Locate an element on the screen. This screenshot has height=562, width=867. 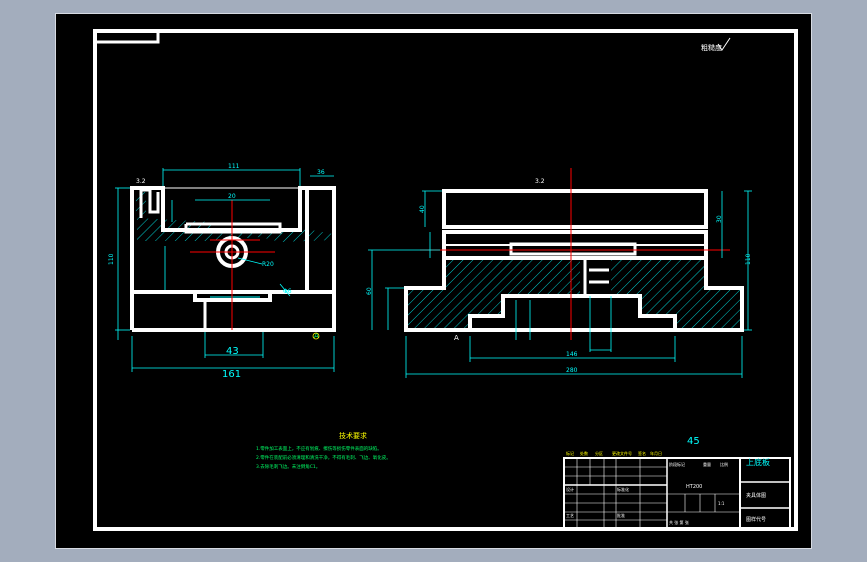
tb-process: 工艺 is located at coordinates (570, 515).